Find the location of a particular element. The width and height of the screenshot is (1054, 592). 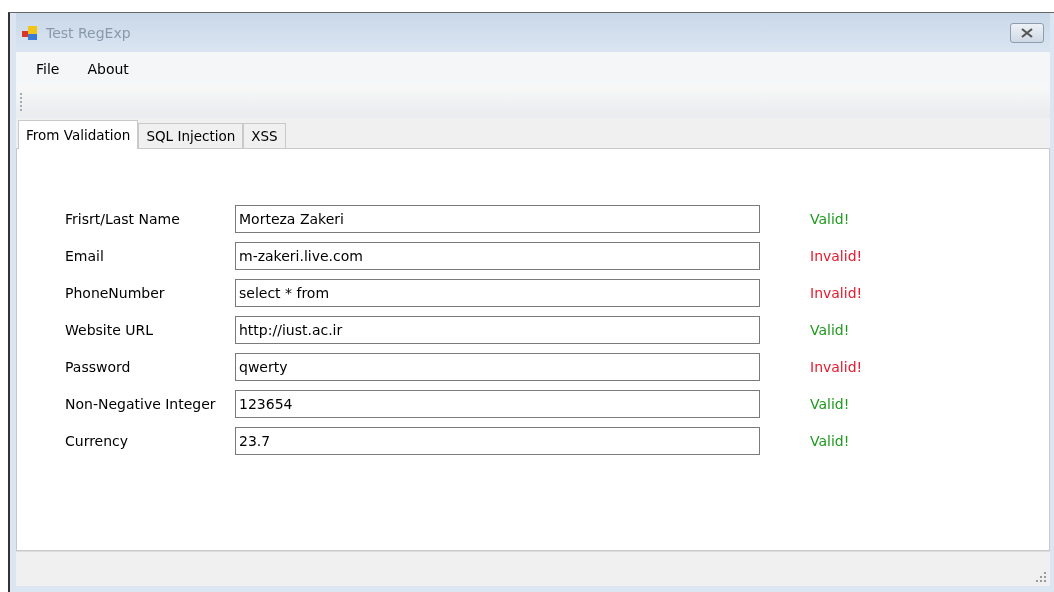

menu-item: About is located at coordinates (108, 68).